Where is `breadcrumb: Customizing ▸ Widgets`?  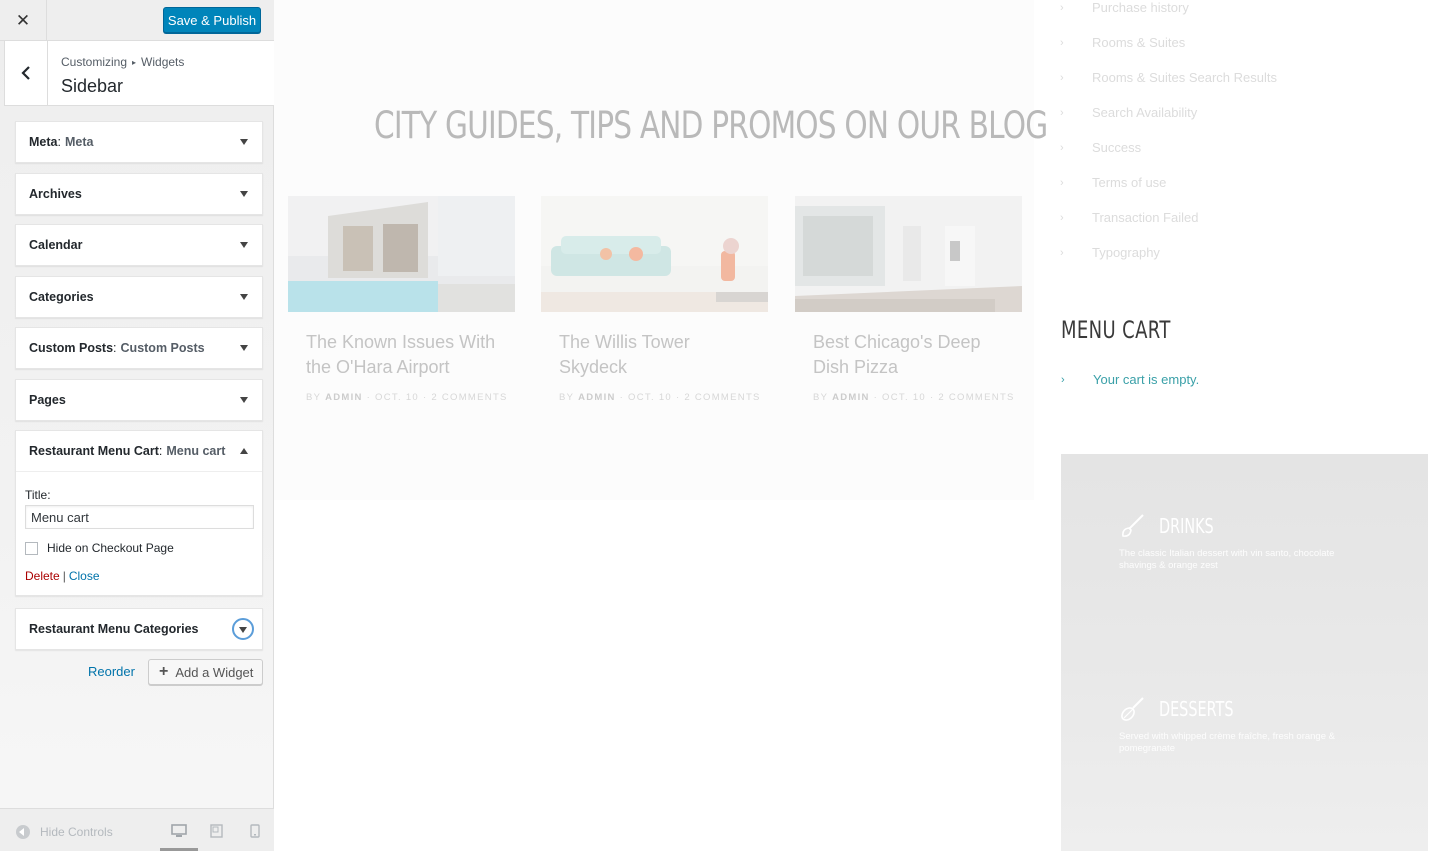
breadcrumb: Customizing ▸ Widgets is located at coordinates (122, 62).